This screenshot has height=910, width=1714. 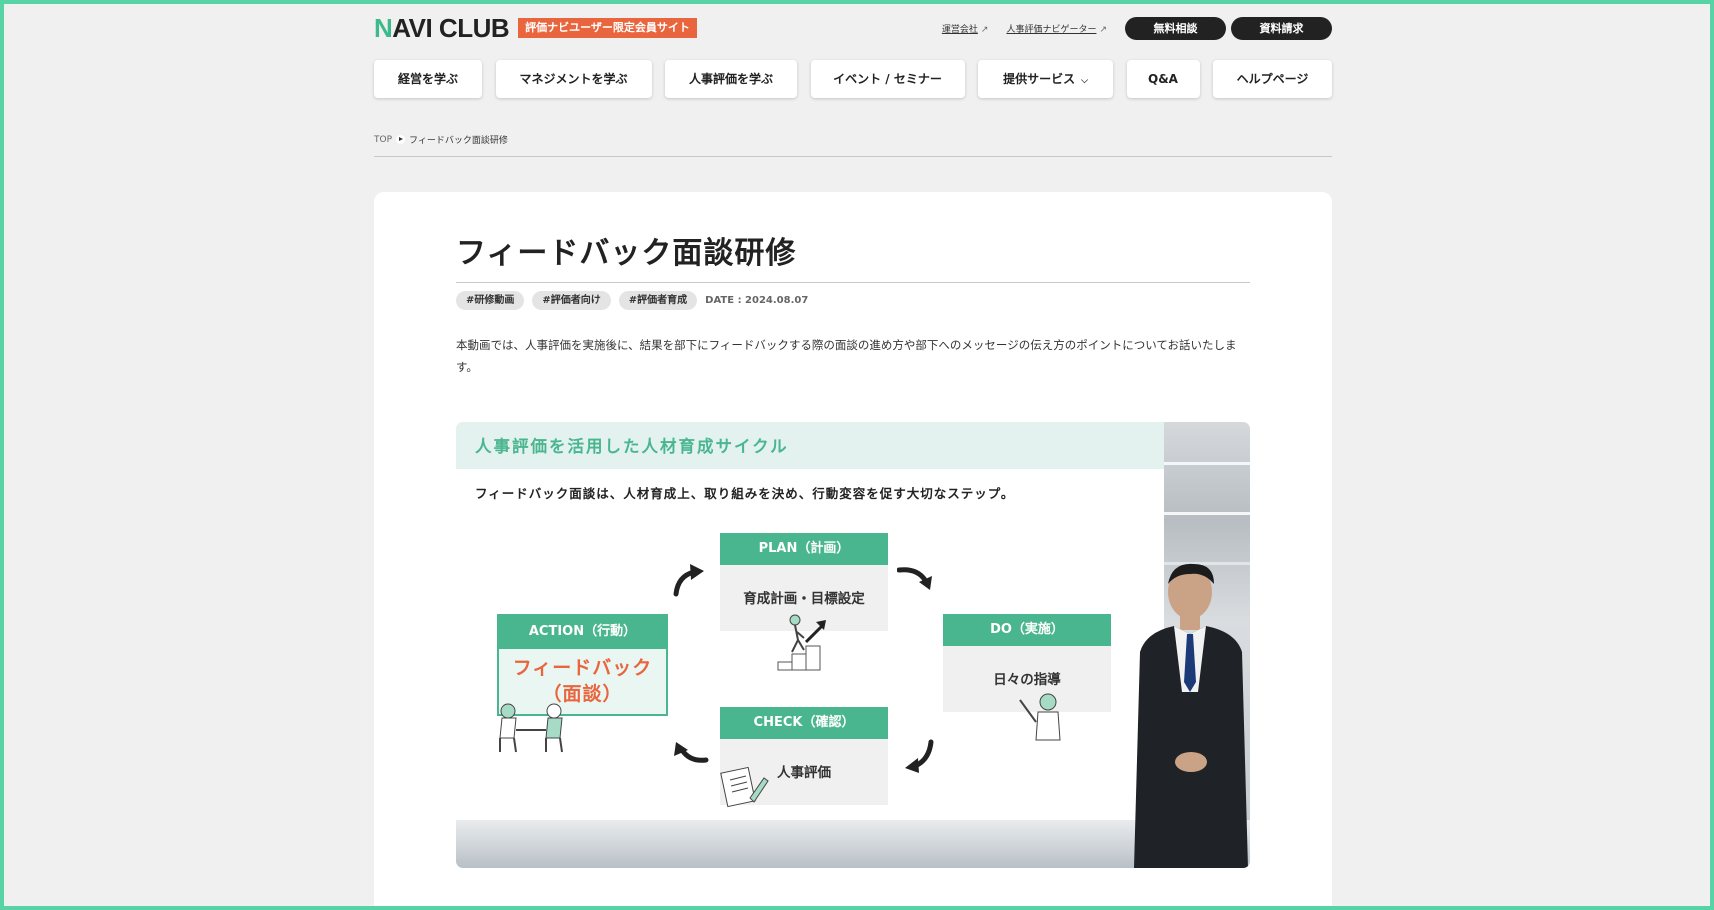 I want to click on document-pen-icon, so click(x=744, y=787).